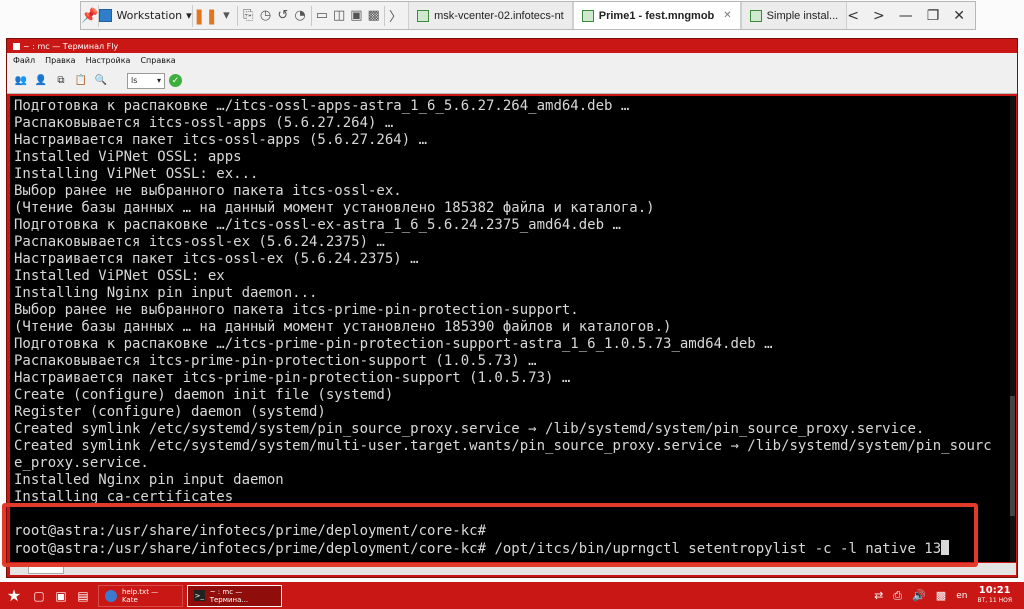 The height and width of the screenshot is (609, 1024). What do you see at coordinates (119, 276) in the screenshot?
I see `terminal-line: Installed ViPNet OSSL: ex` at bounding box center [119, 276].